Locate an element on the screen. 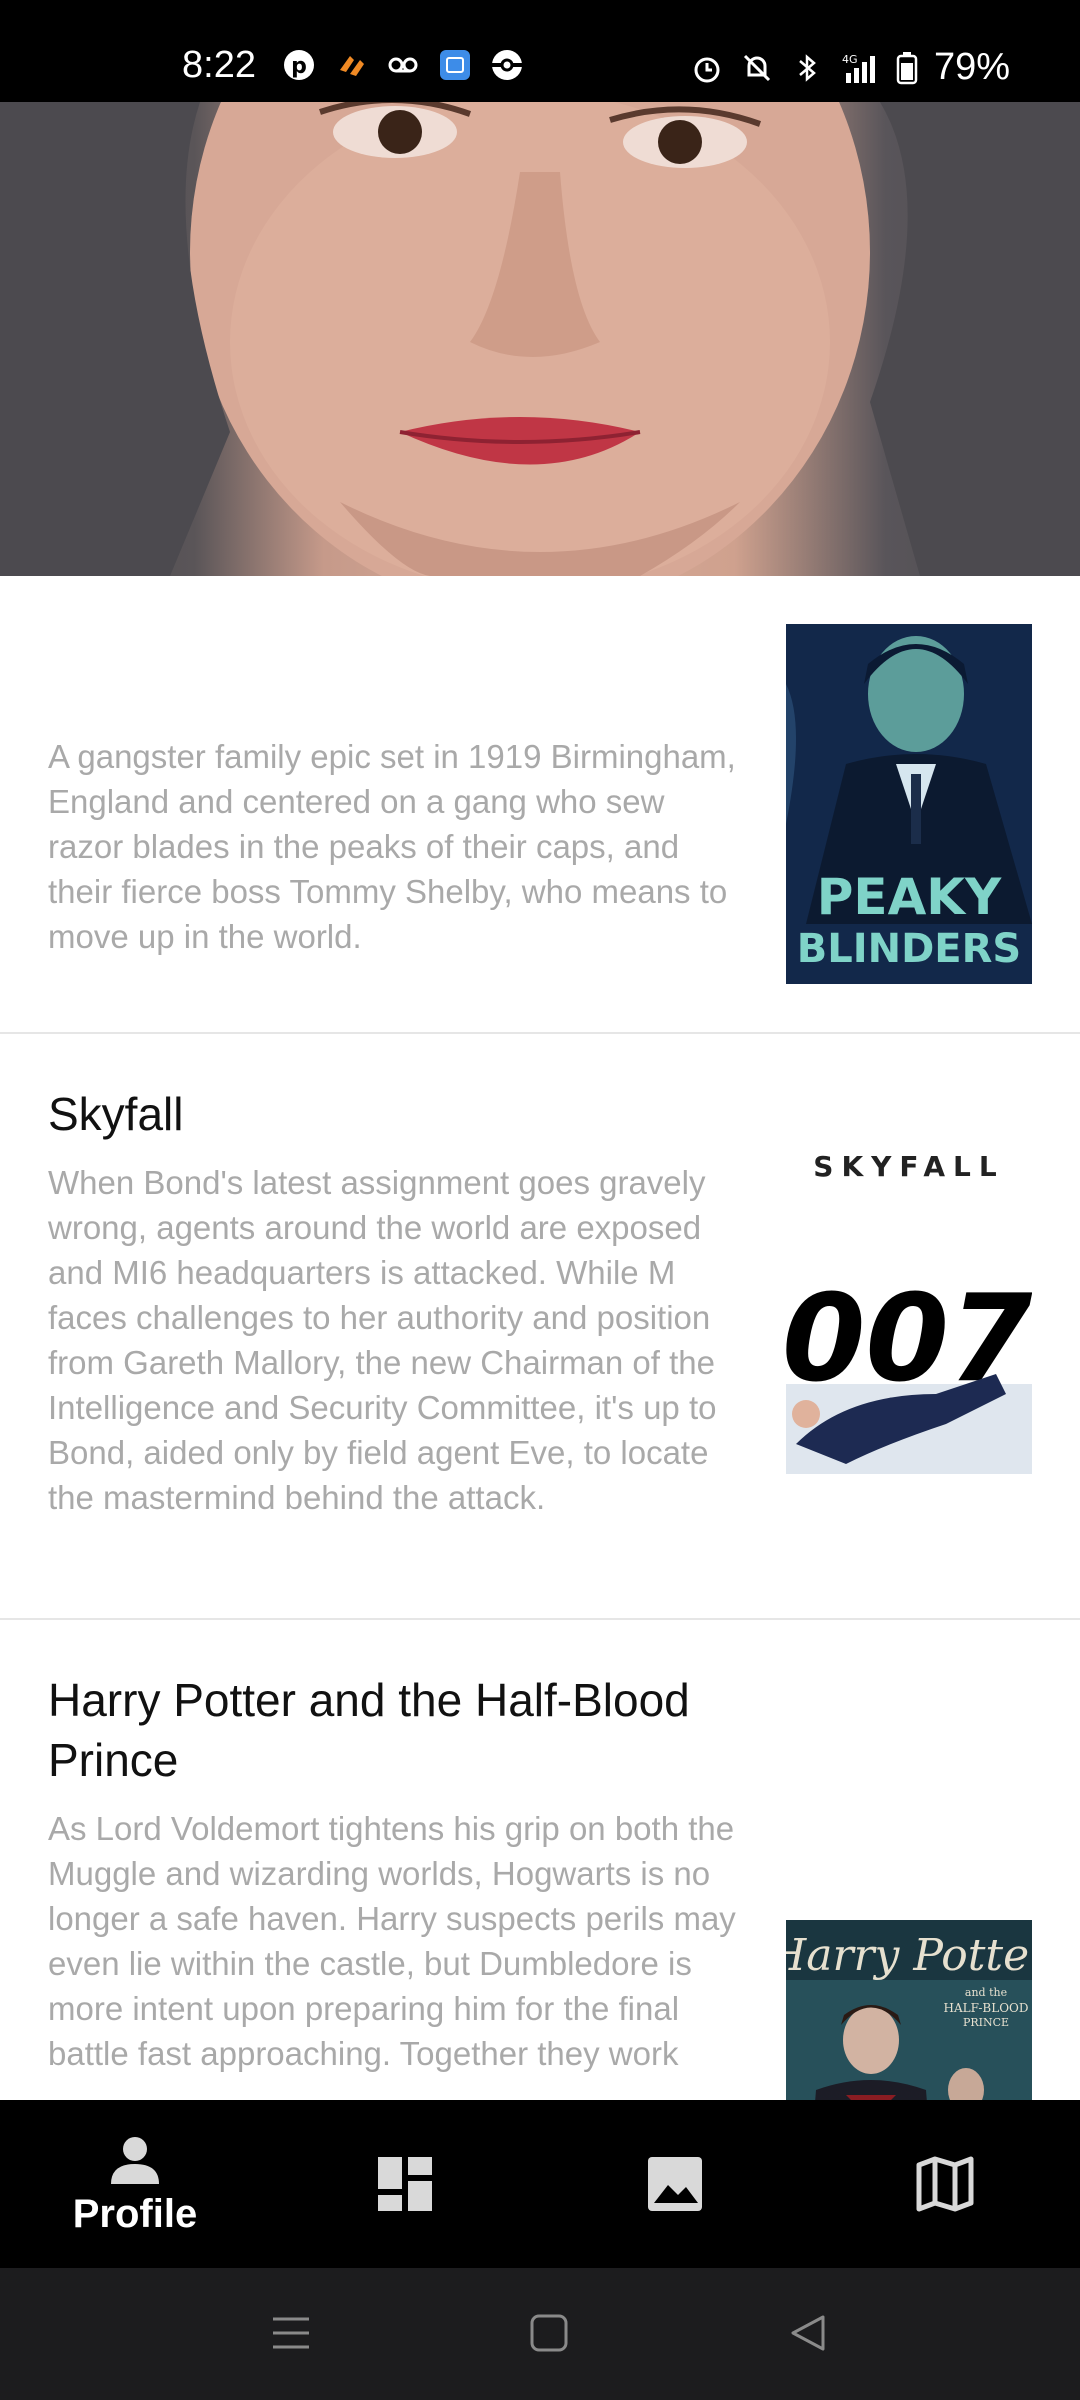 This screenshot has height=2400, width=1080. pinterest-icon: p is located at coordinates (299, 65).